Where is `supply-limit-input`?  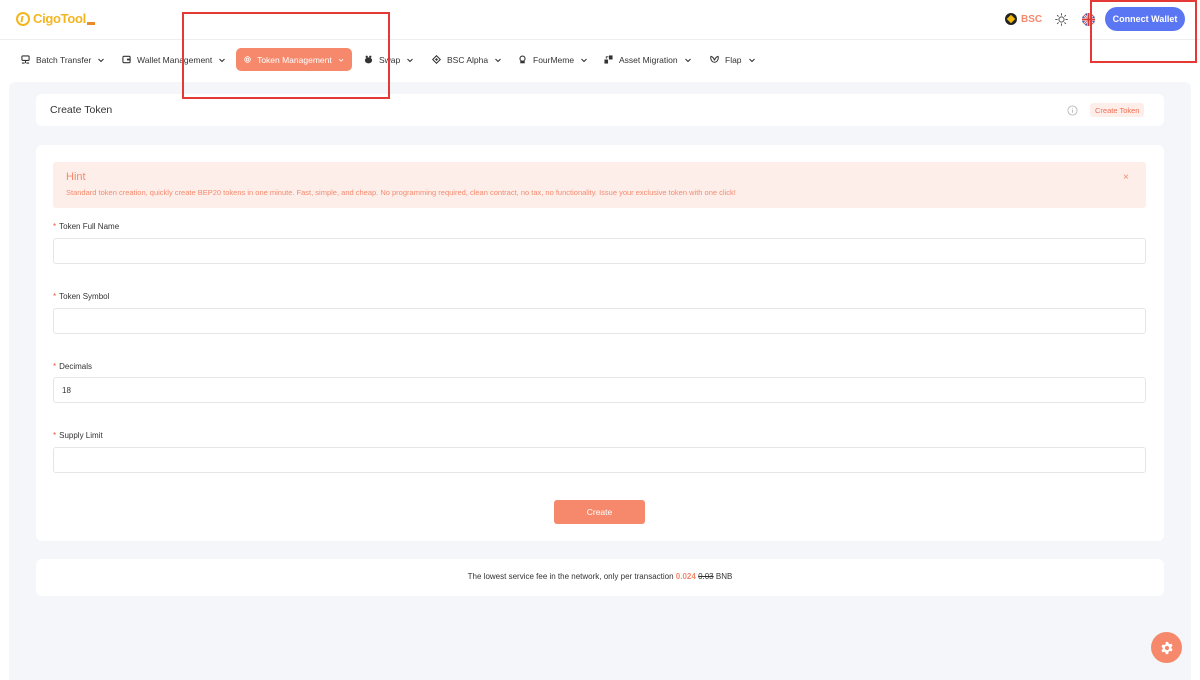 supply-limit-input is located at coordinates (599, 460).